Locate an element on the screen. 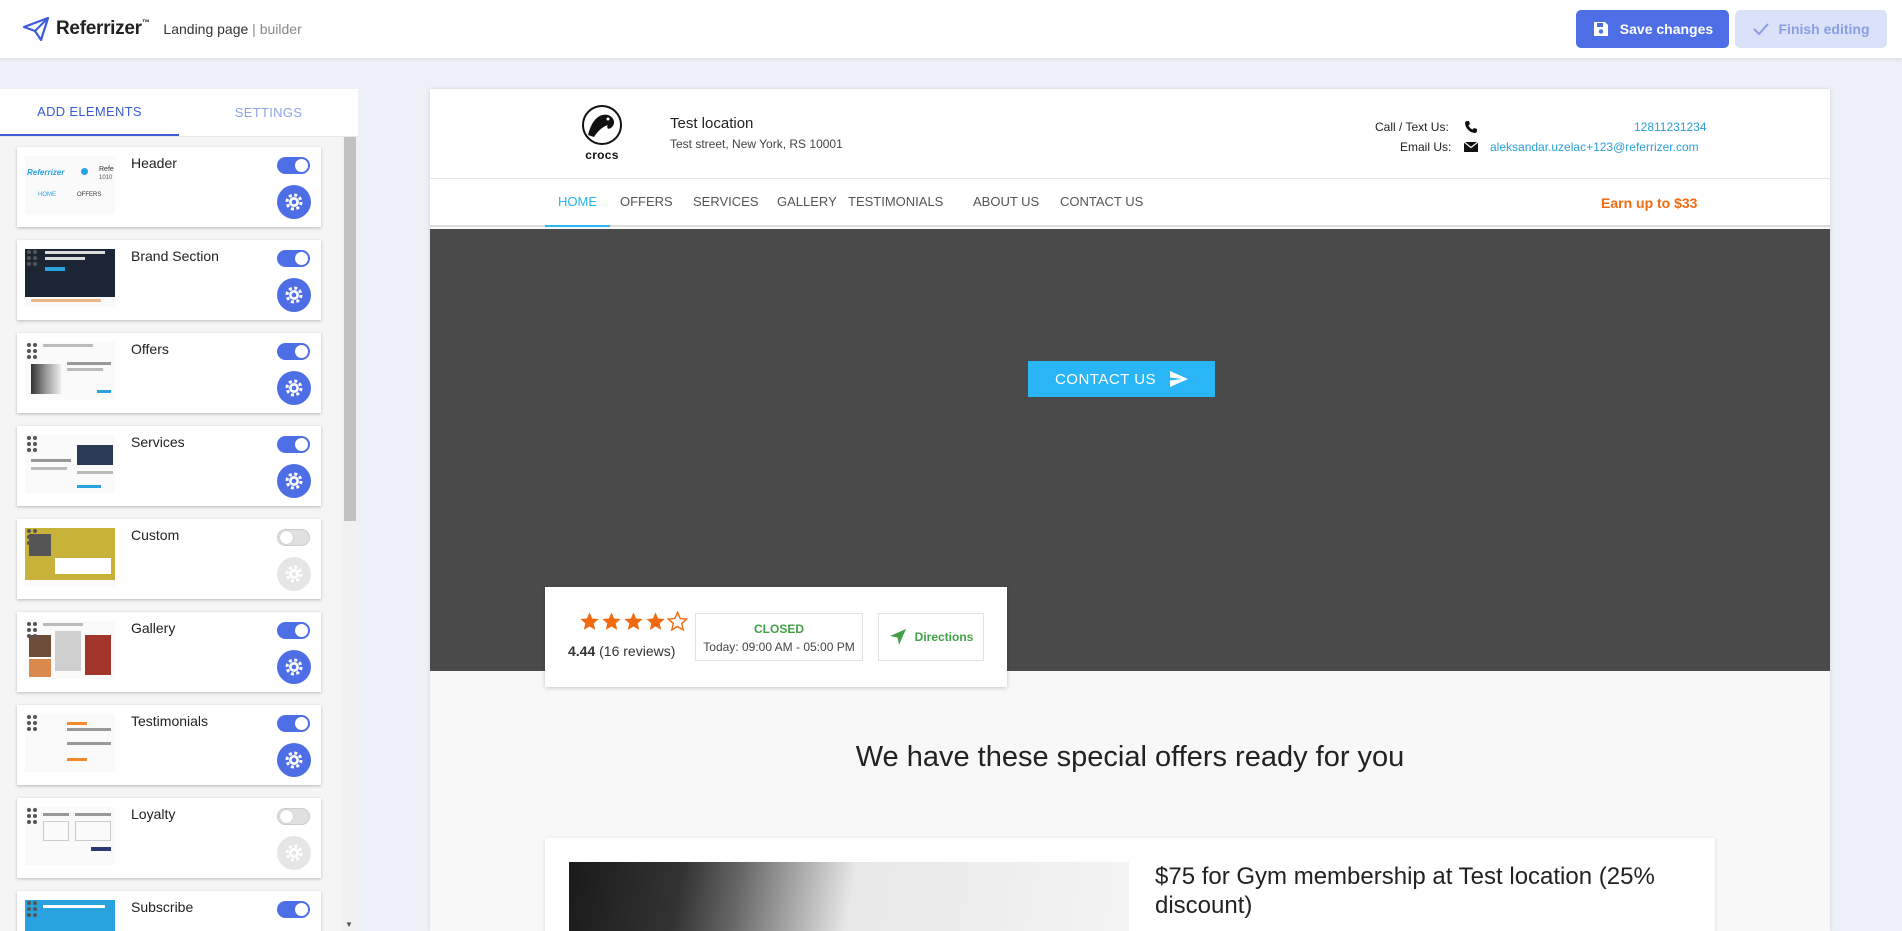 This screenshot has width=1902, height=931. brand-logo: crocs is located at coordinates (602, 133).